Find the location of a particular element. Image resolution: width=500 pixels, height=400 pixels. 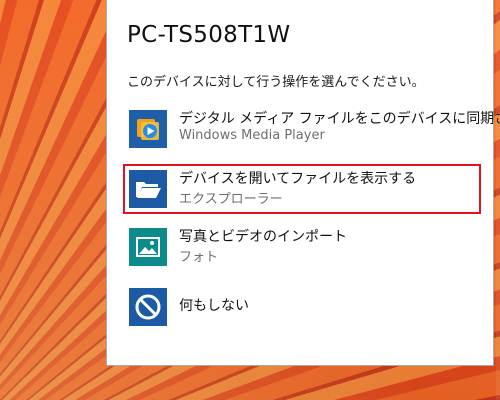

photo-icon is located at coordinates (148, 247).